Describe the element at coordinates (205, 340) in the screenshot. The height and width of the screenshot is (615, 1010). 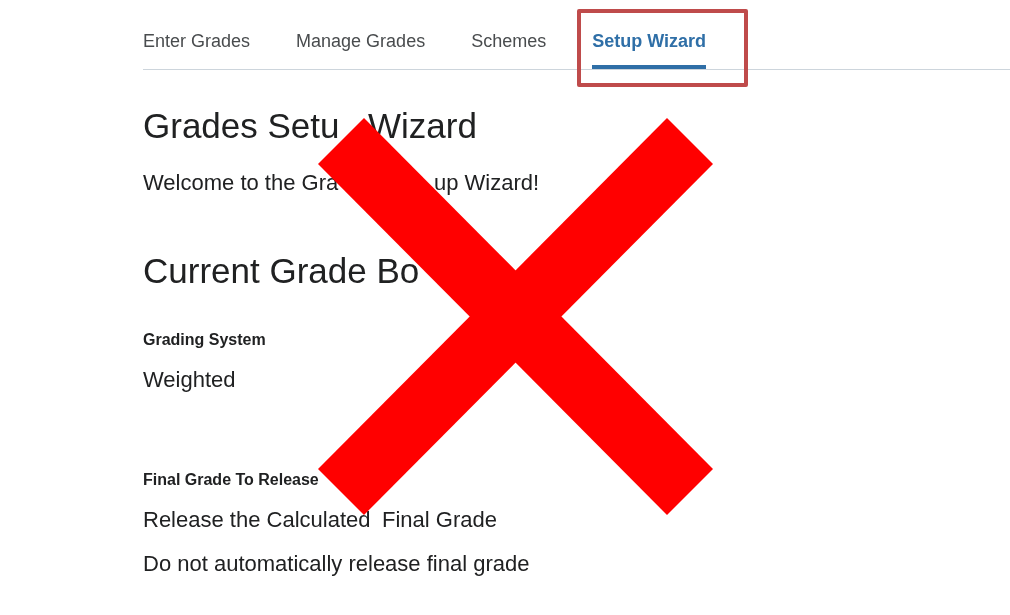
I see `setting-label: Grading System` at that location.